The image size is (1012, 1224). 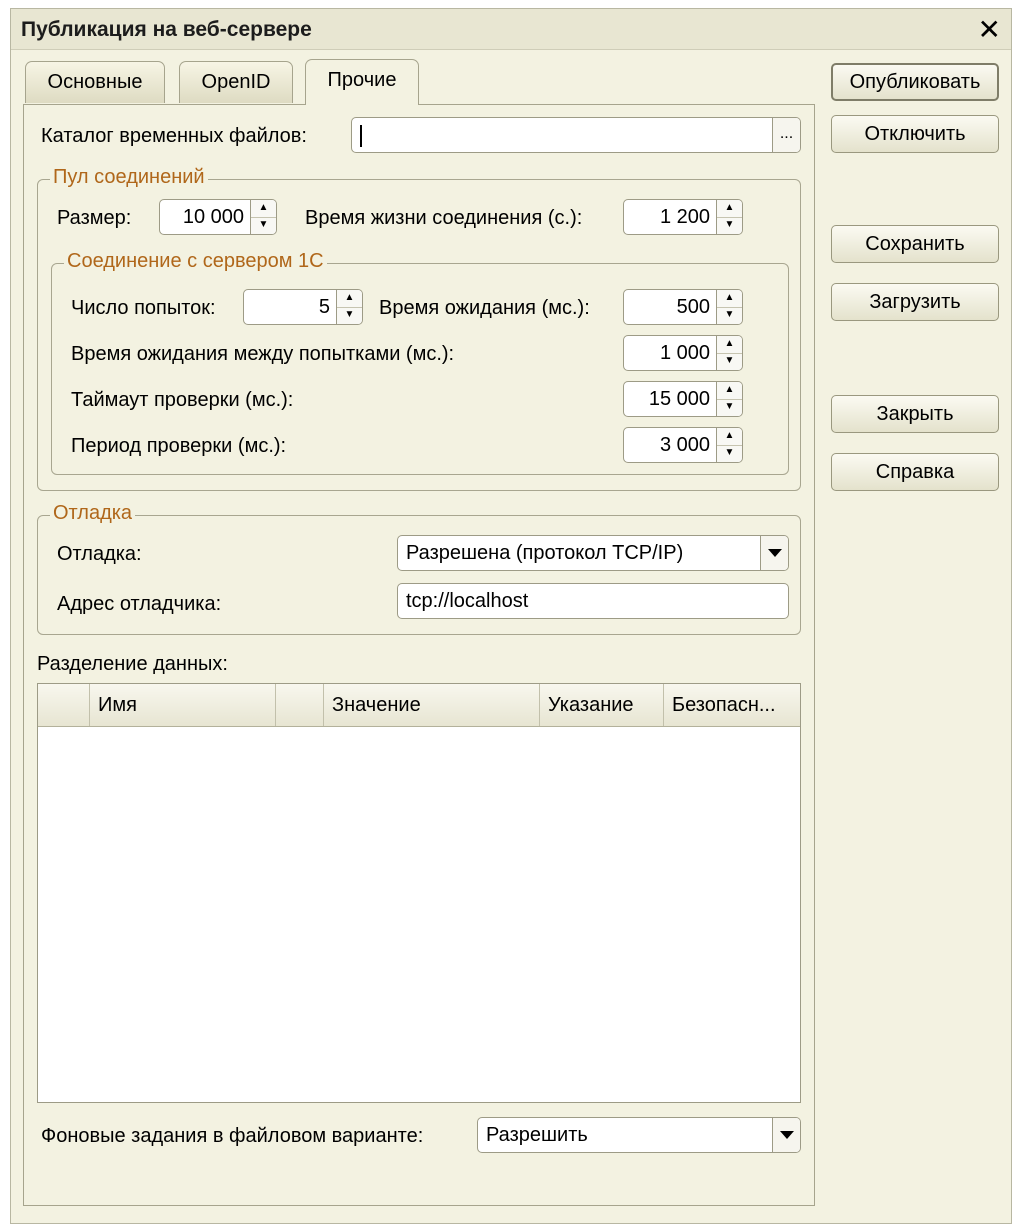 What do you see at coordinates (361, 135) in the screenshot?
I see `text-cursor` at bounding box center [361, 135].